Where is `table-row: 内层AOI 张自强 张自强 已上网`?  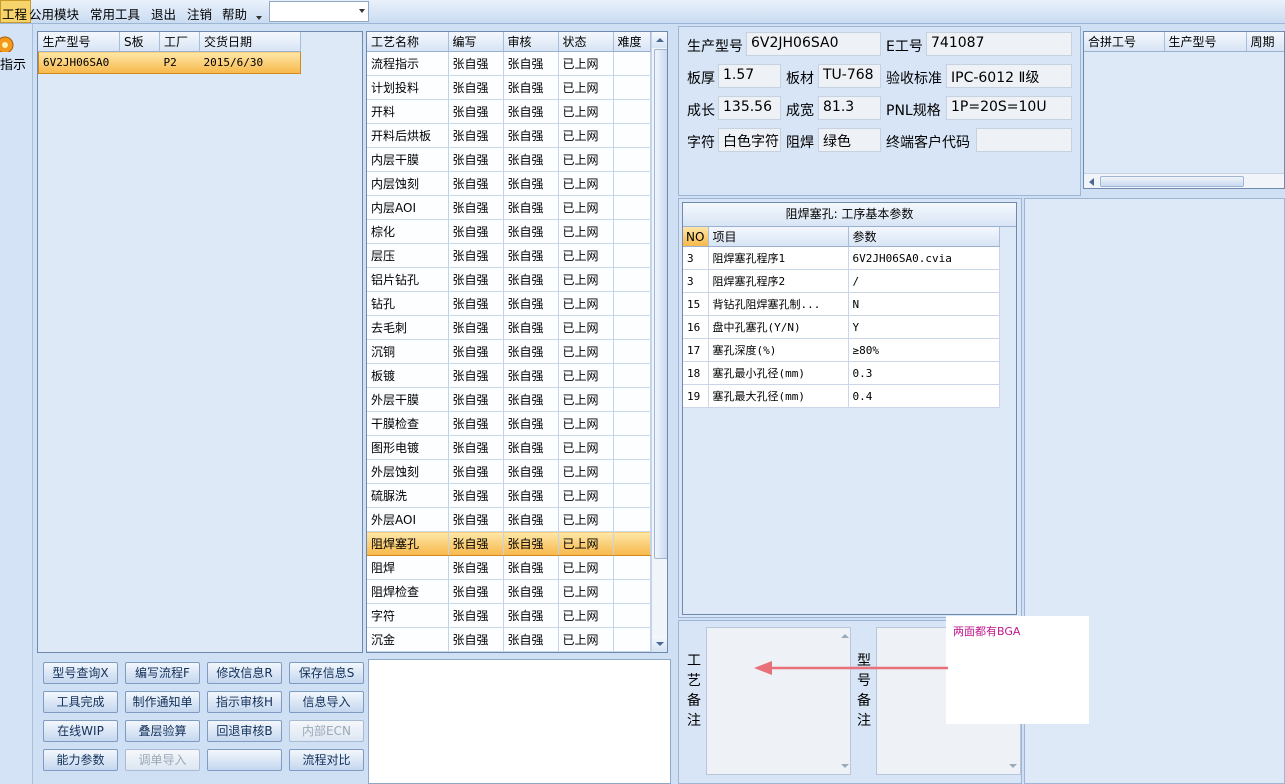
table-row: 内层AOI 张自强 张自强 已上网 is located at coordinates (509, 207).